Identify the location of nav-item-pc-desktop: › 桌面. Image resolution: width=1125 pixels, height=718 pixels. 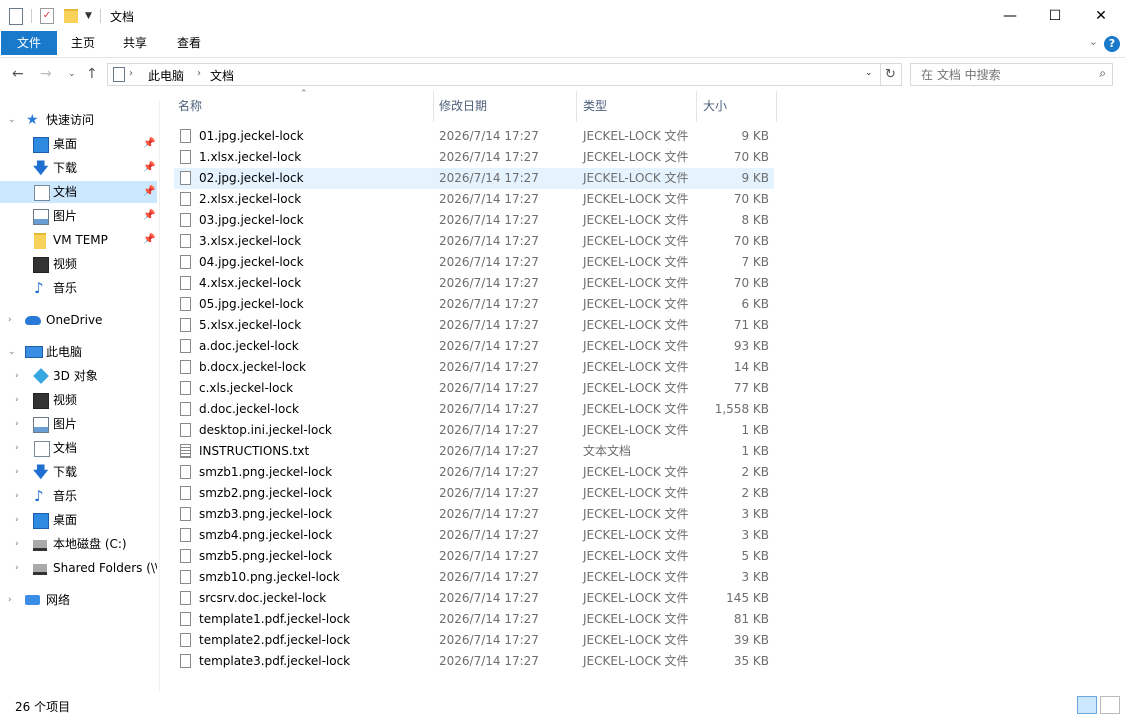
(78, 520).